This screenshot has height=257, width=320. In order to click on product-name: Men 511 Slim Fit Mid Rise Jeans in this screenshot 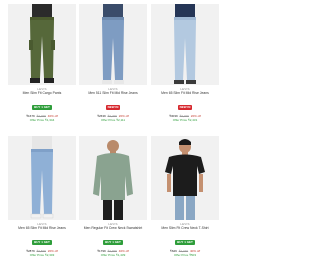, I will do `click(113, 93)`.